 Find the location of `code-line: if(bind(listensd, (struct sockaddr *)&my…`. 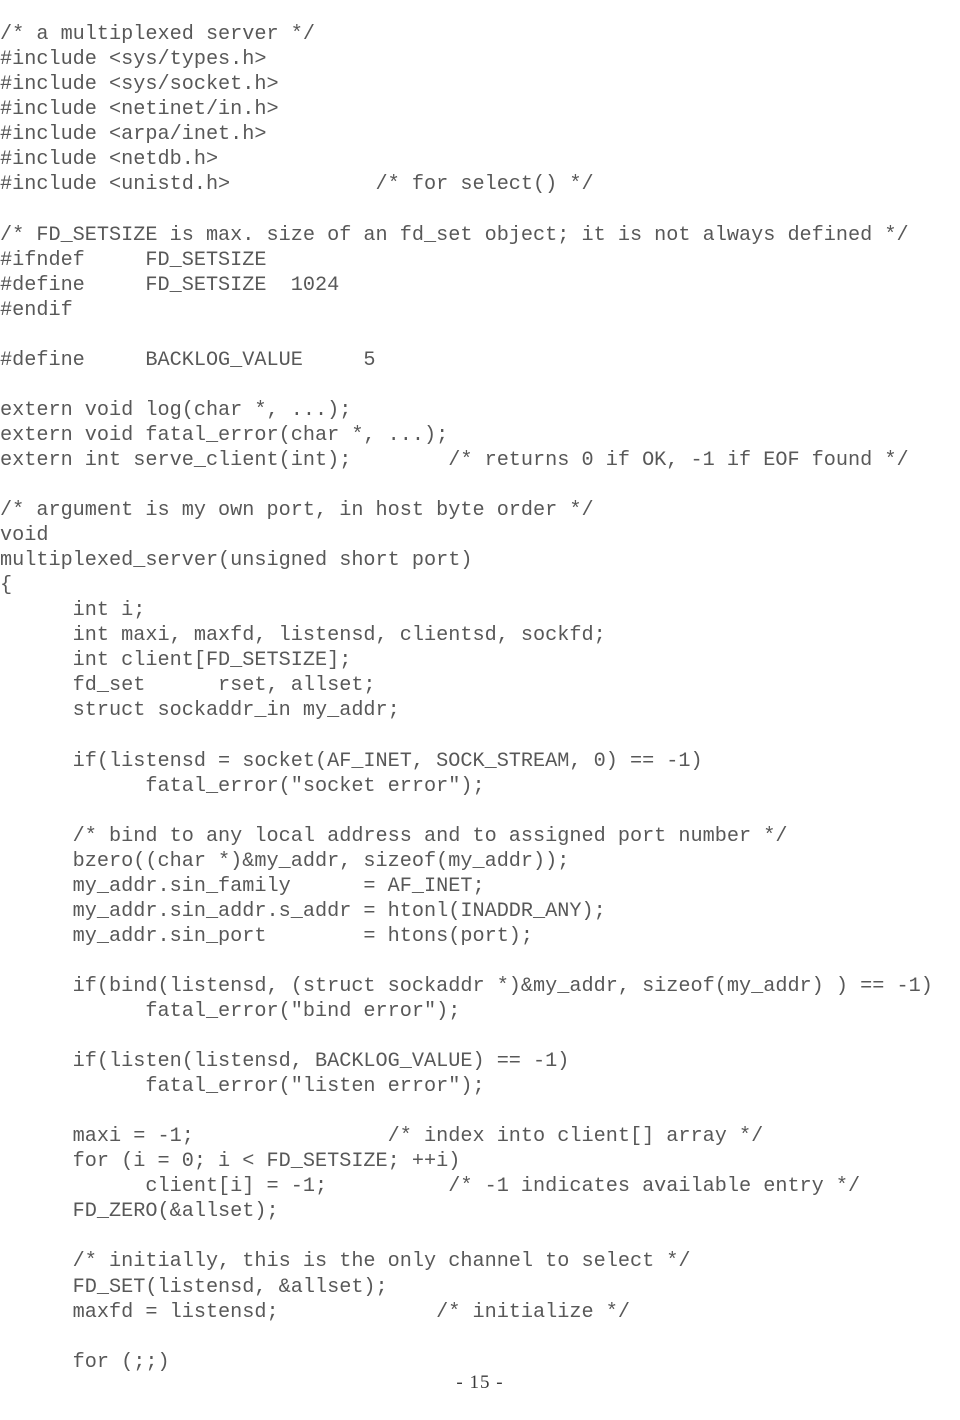

code-line: if(bind(listensd, (struct sockaddr *)&my… is located at coordinates (466, 986).